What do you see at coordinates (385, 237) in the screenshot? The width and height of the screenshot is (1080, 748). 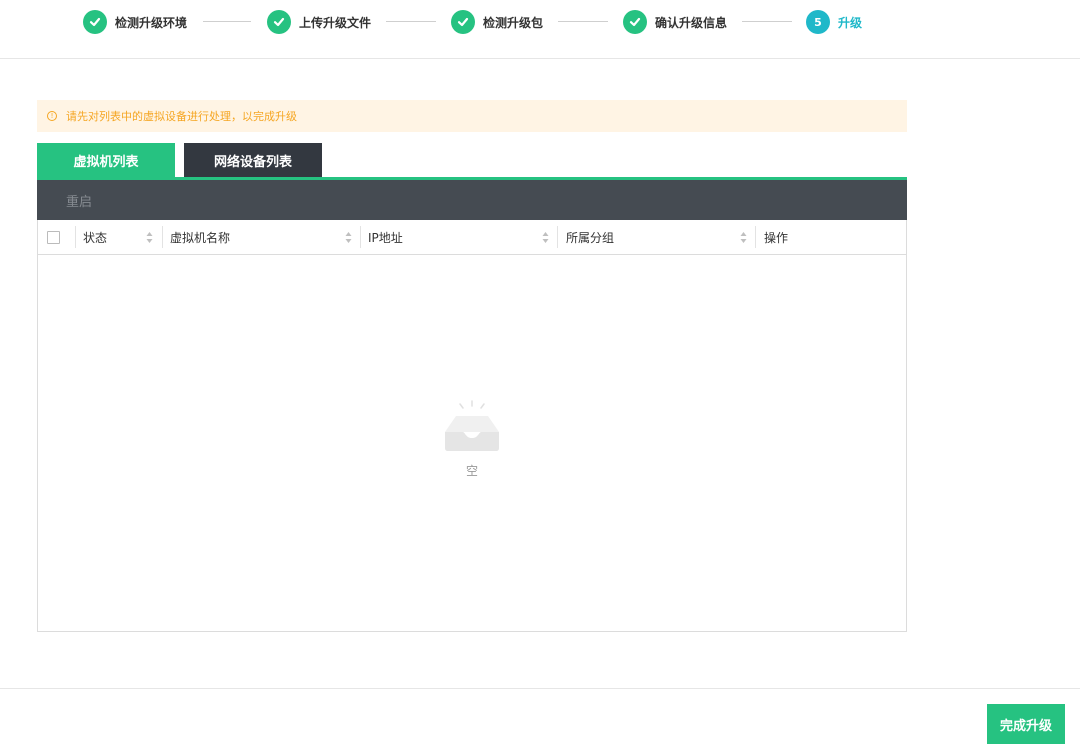 I see `column-header-ip-address: IP地址` at bounding box center [385, 237].